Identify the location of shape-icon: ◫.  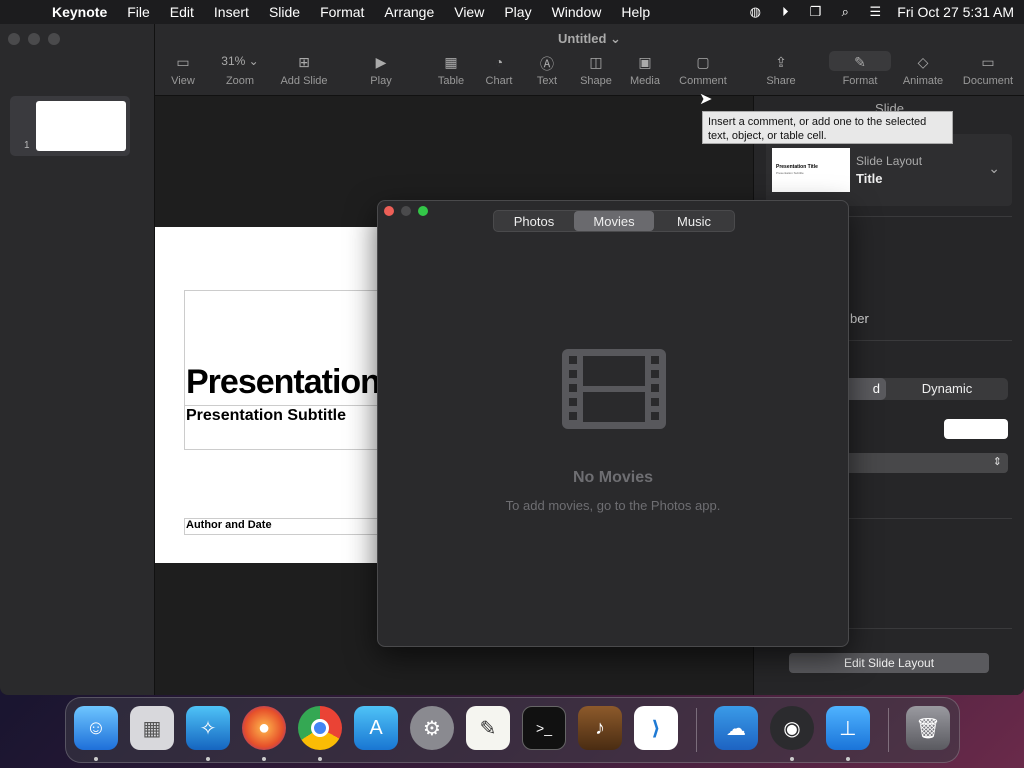
(596, 62).